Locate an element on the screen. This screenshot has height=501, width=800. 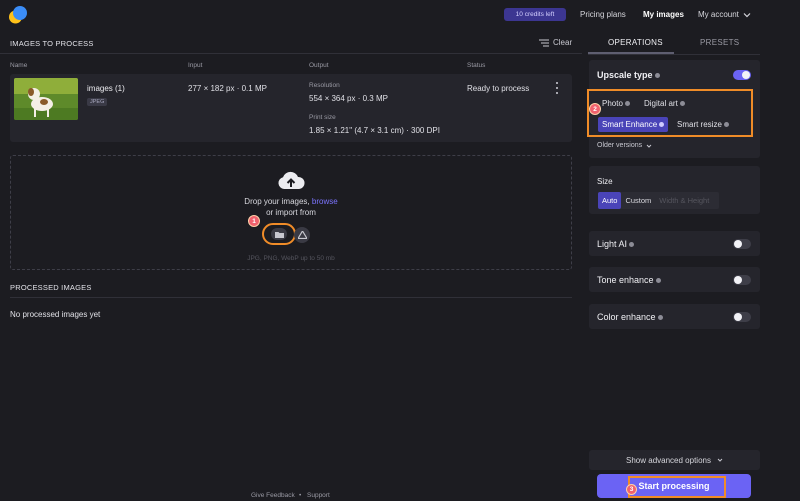
size-title: Size is located at coordinates (605, 181).